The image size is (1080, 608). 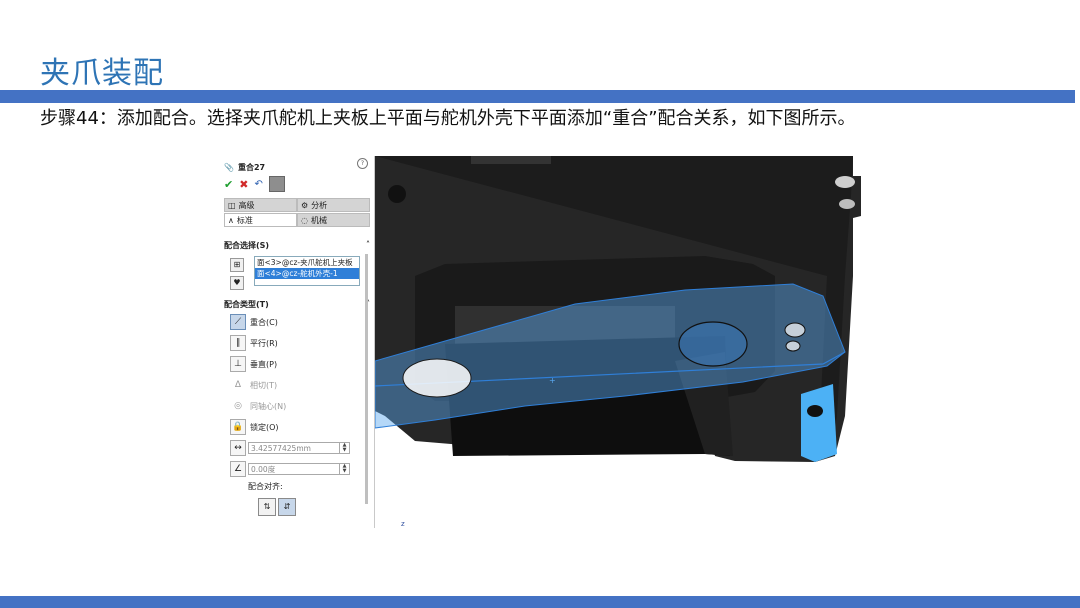 I want to click on tab-hole, so click(x=815, y=411).